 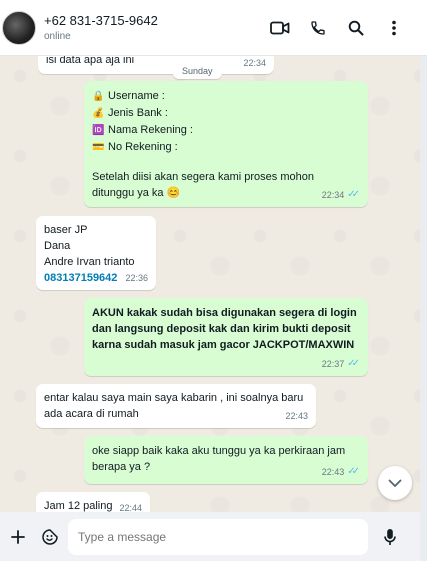 What do you see at coordinates (226, 113) in the screenshot?
I see `form-line-bank: 💰 Jenis Bank :` at bounding box center [226, 113].